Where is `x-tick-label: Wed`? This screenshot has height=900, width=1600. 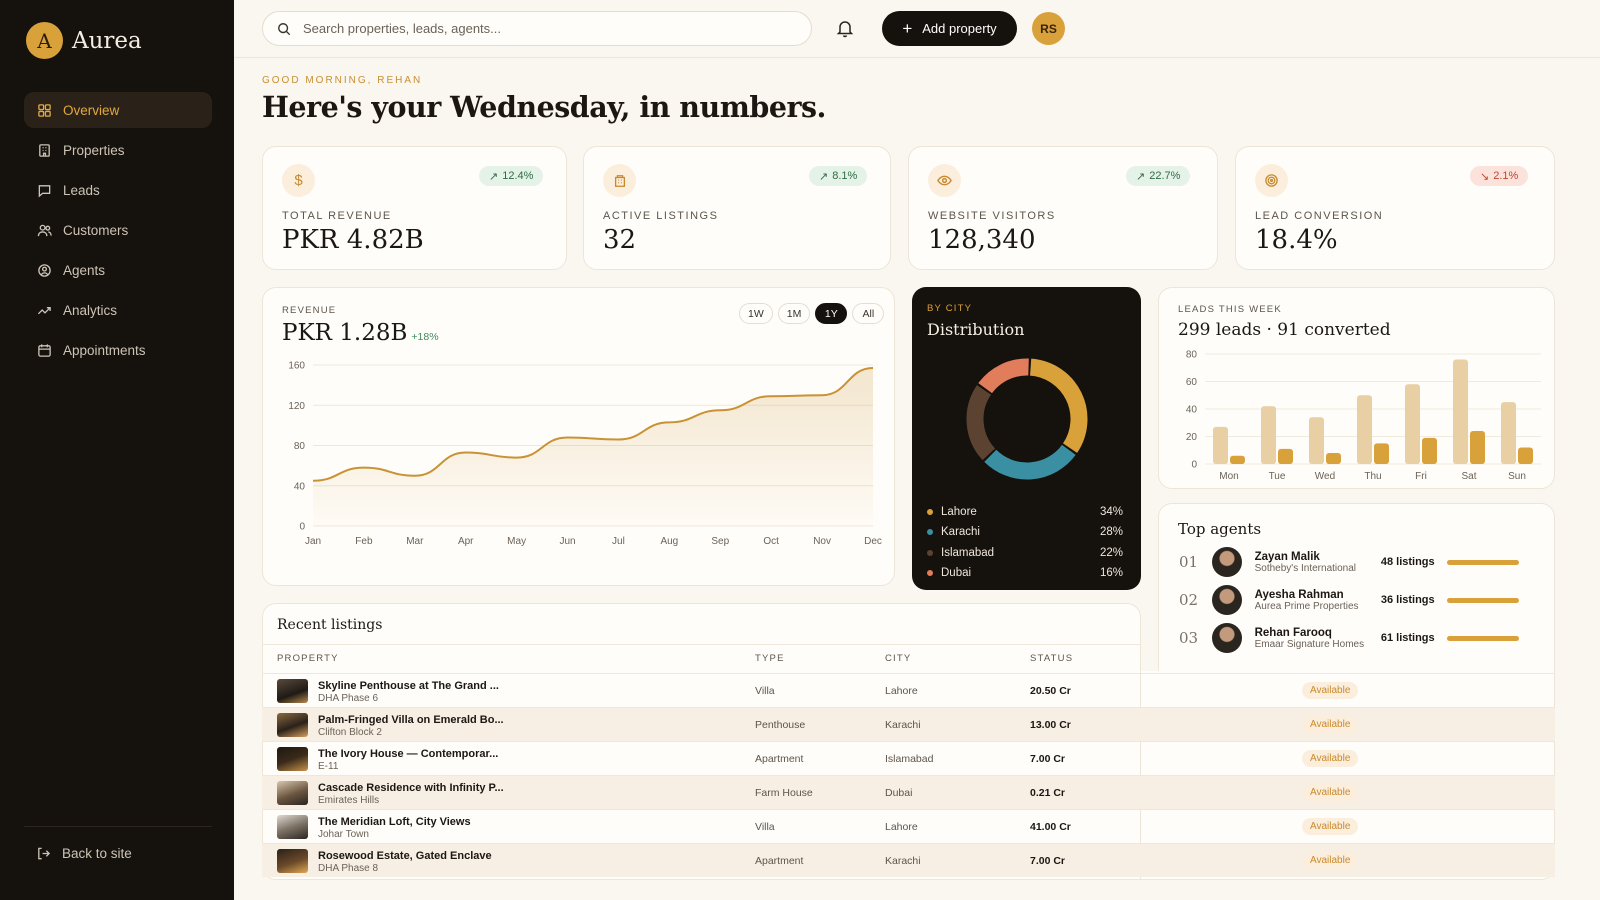 x-tick-label: Wed is located at coordinates (1325, 476).